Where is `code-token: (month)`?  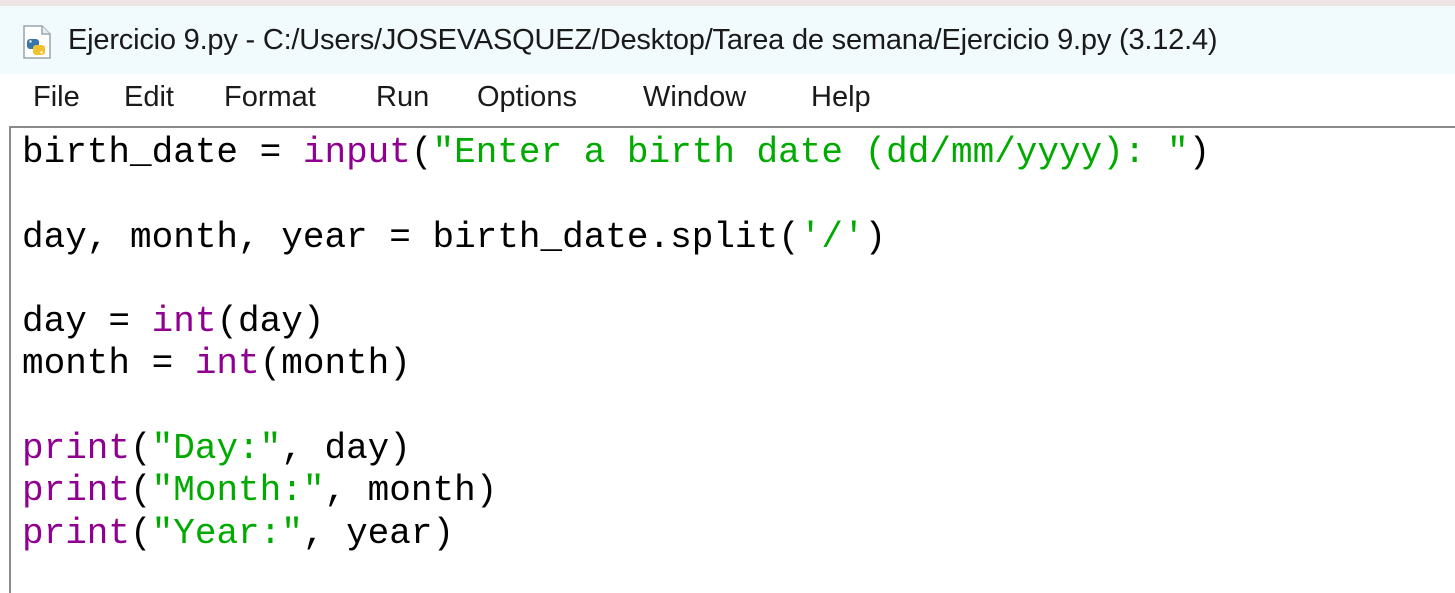 code-token: (month) is located at coordinates (335, 364).